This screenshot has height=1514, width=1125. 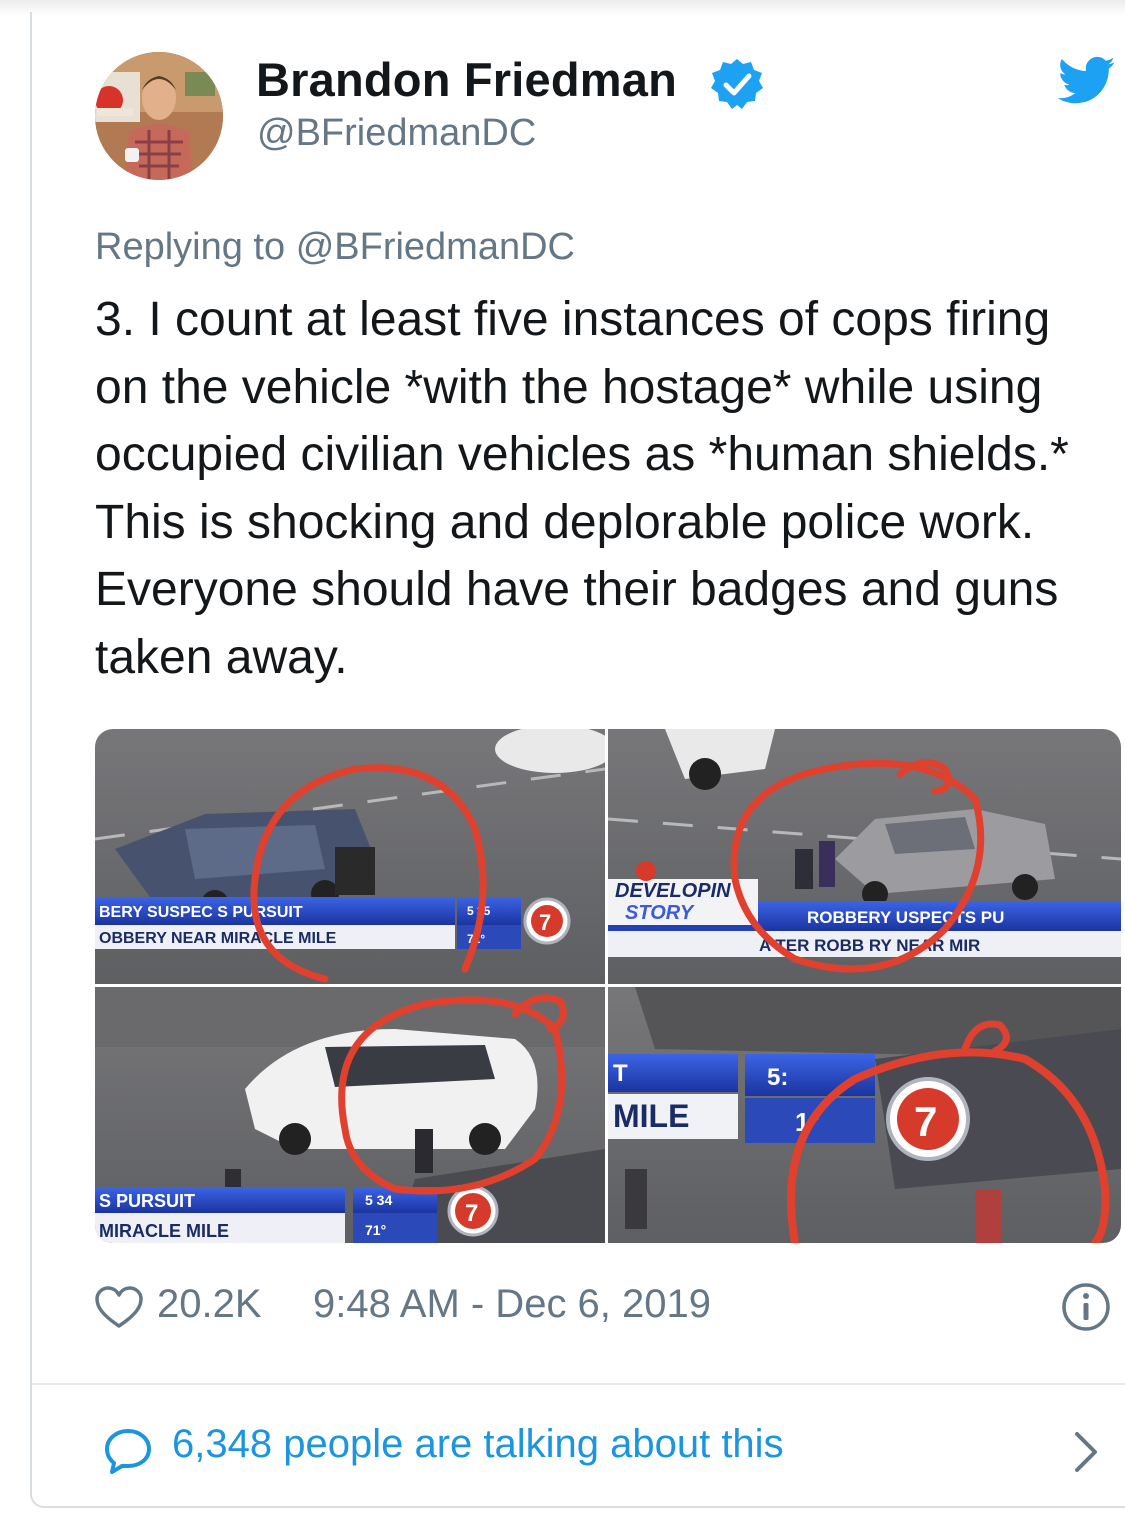 What do you see at coordinates (350, 1115) in the screenshot?
I see `media-panel-3: S PURSUIT MIRACLE MILE 5 34 71° 7` at bounding box center [350, 1115].